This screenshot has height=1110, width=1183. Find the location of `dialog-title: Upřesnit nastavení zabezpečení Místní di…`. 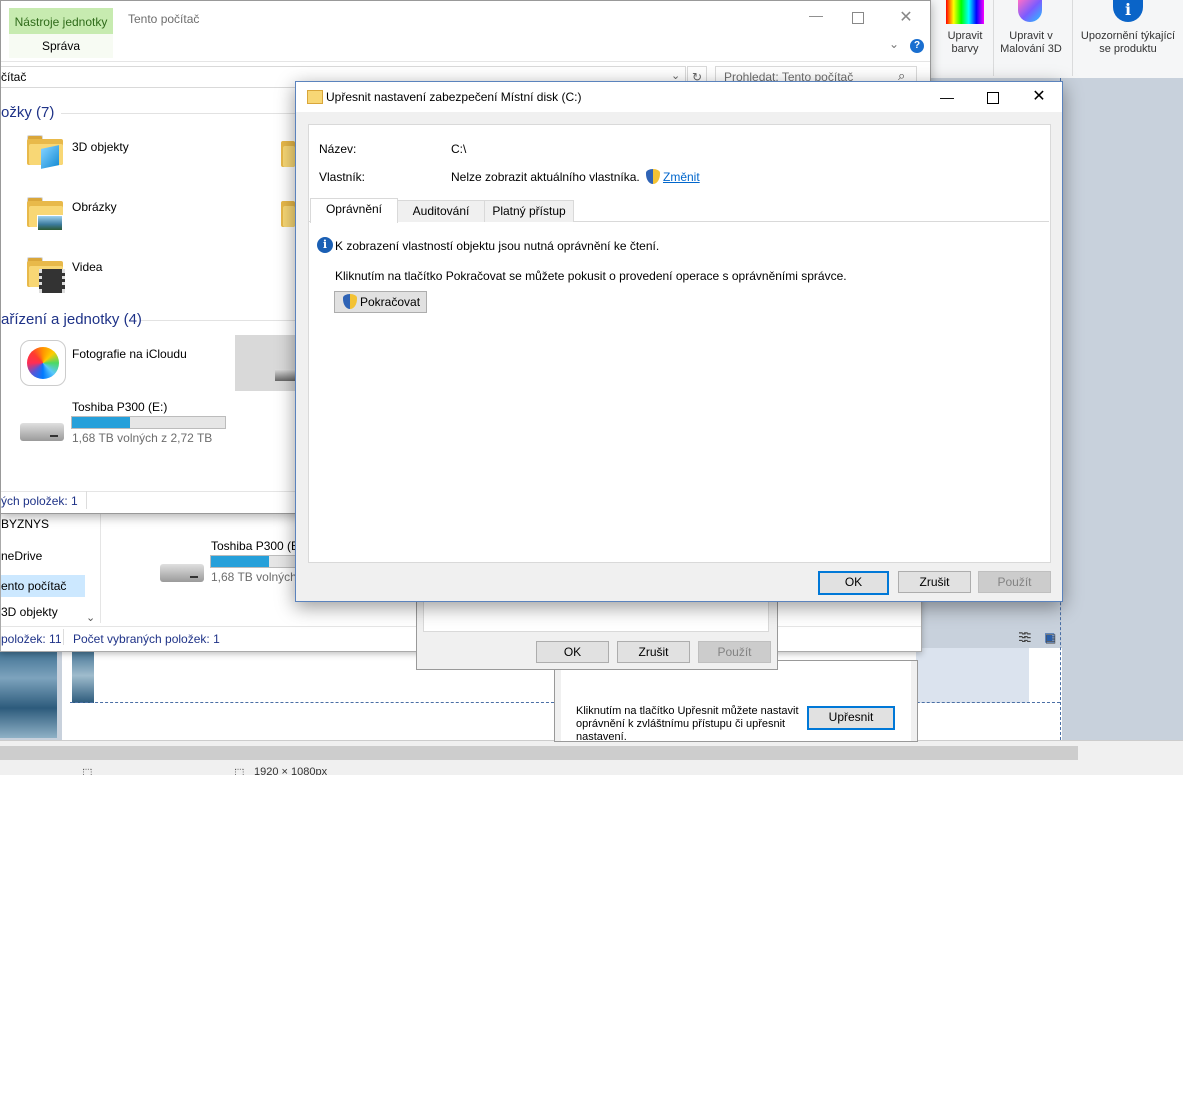

dialog-title: Upřesnit nastavení zabezpečení Místní di… is located at coordinates (454, 97).